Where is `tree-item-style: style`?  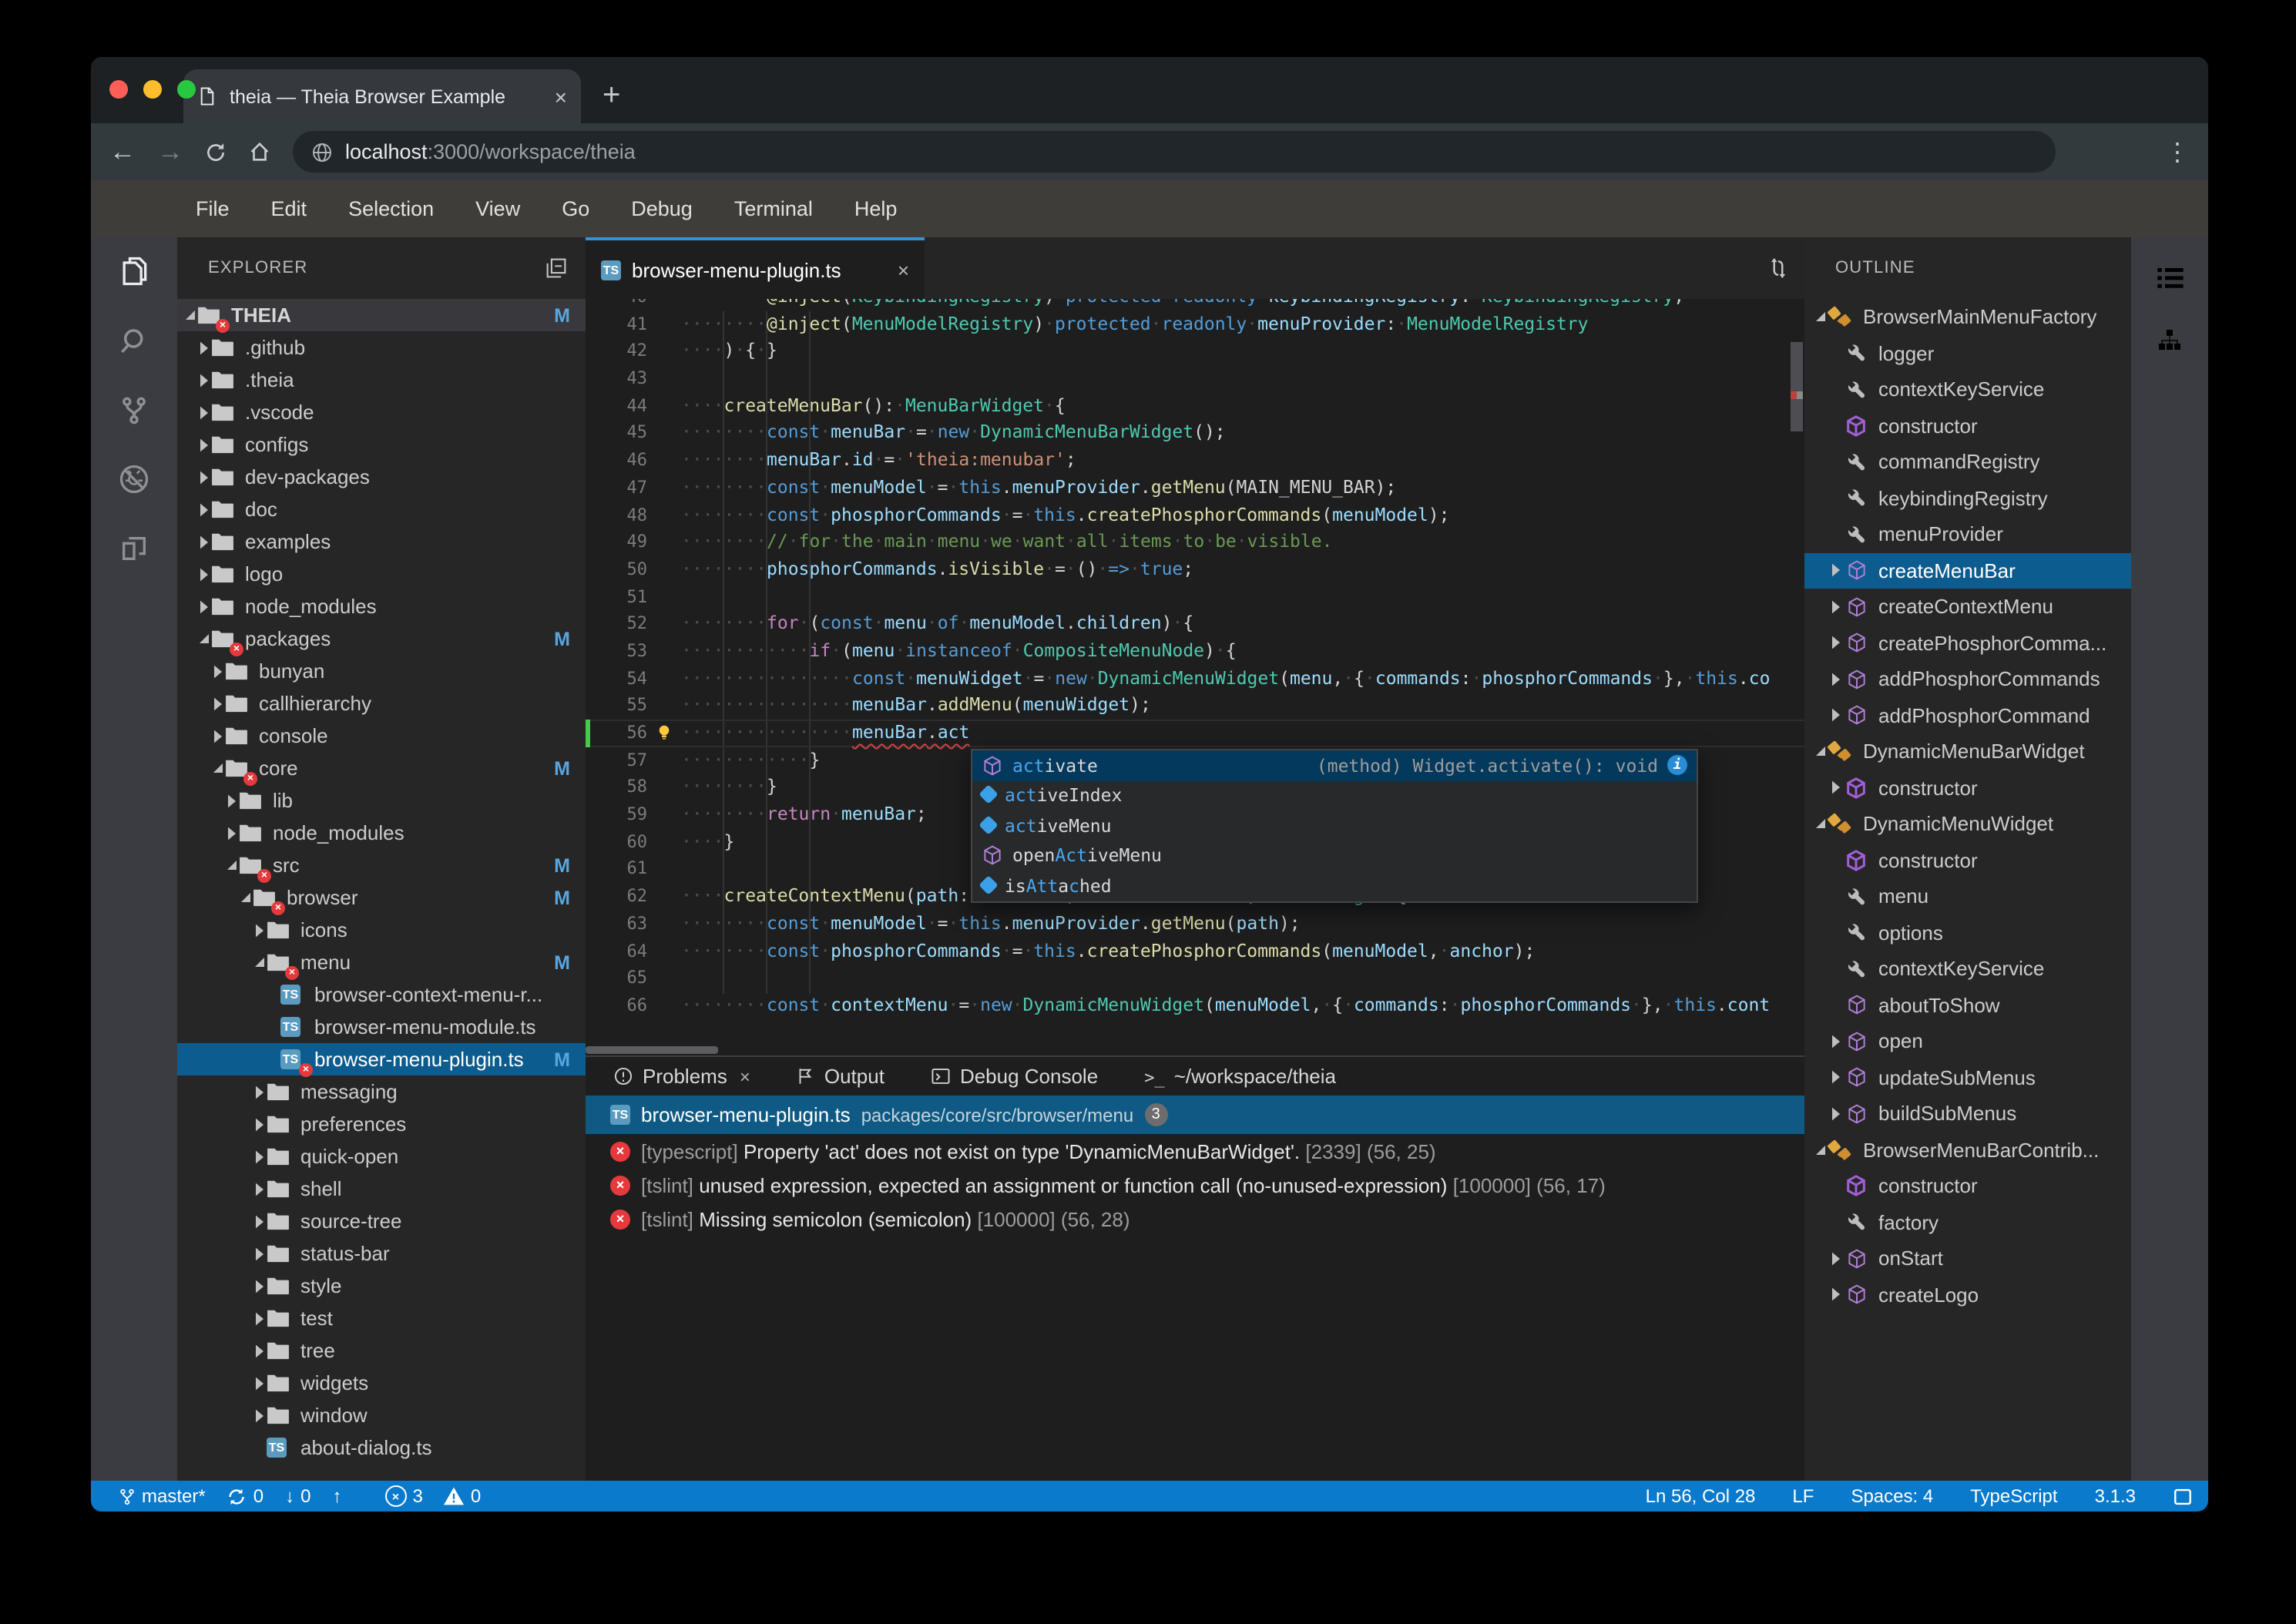
tree-item-style: style is located at coordinates (382, 1286).